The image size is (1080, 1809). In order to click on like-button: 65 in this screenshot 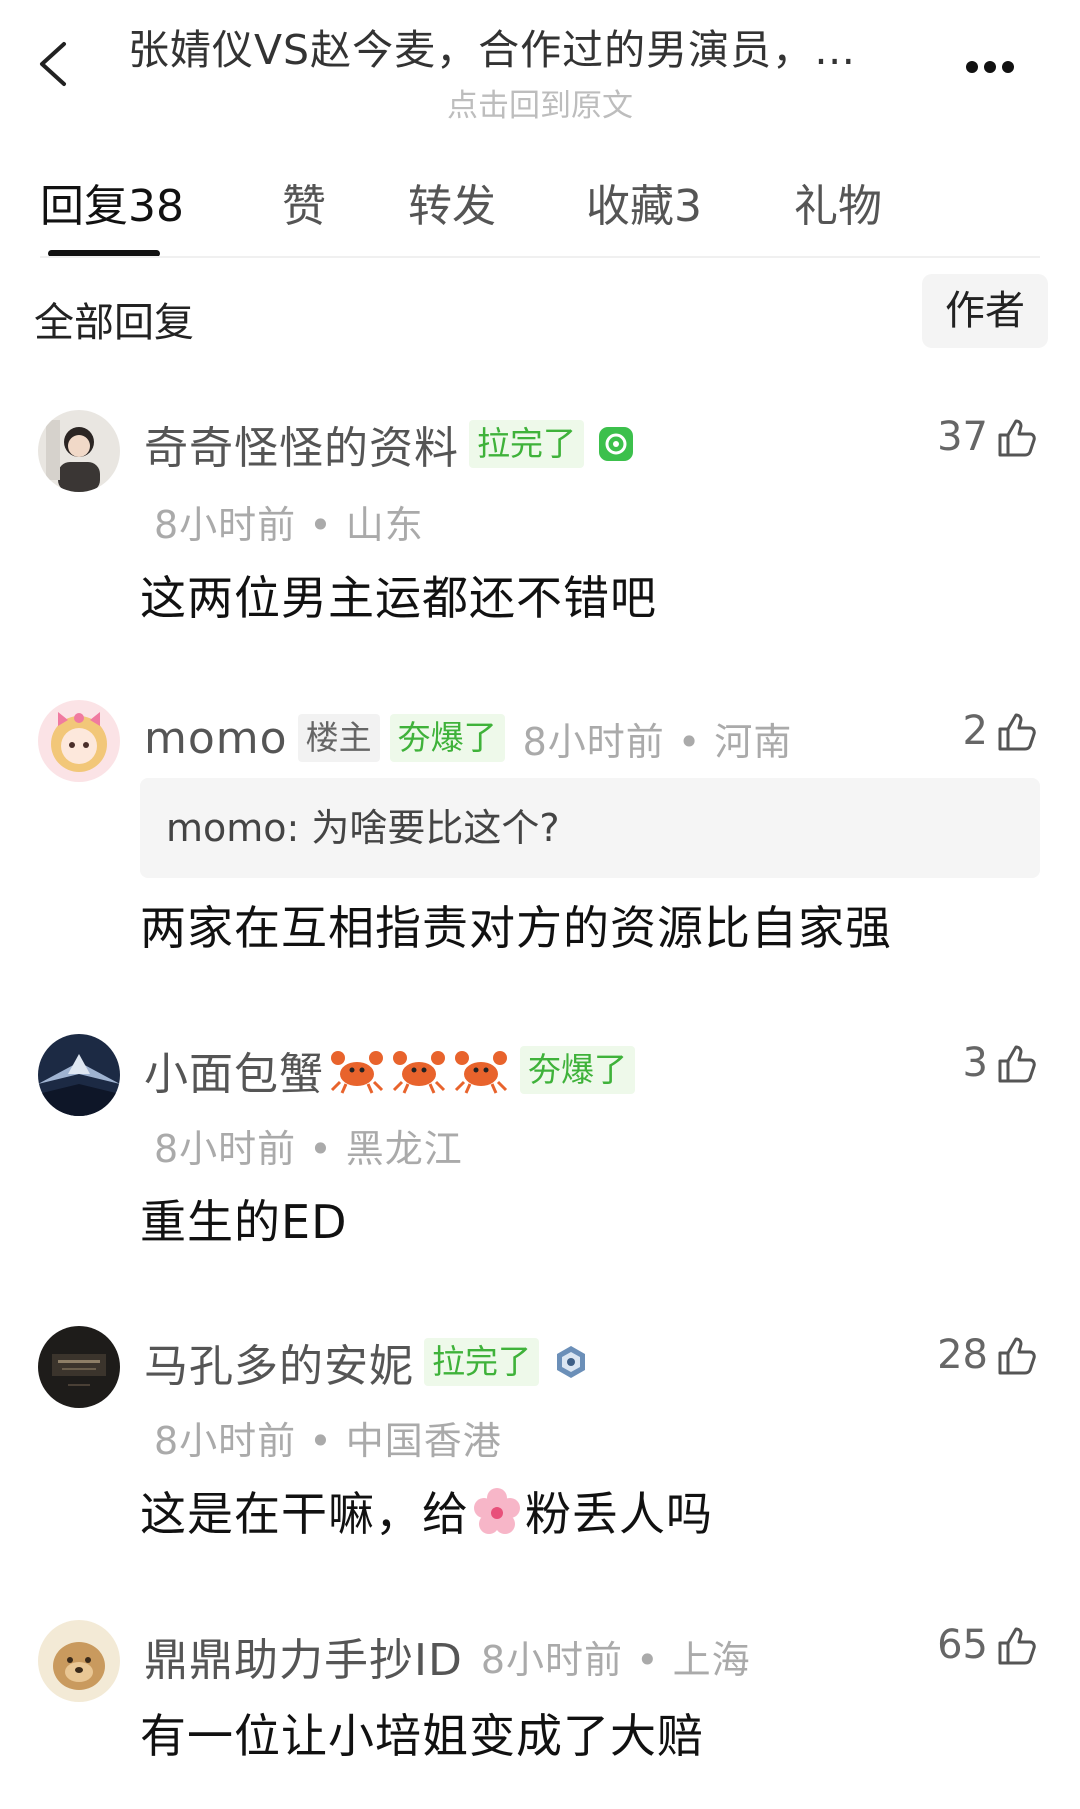, I will do `click(987, 1645)`.